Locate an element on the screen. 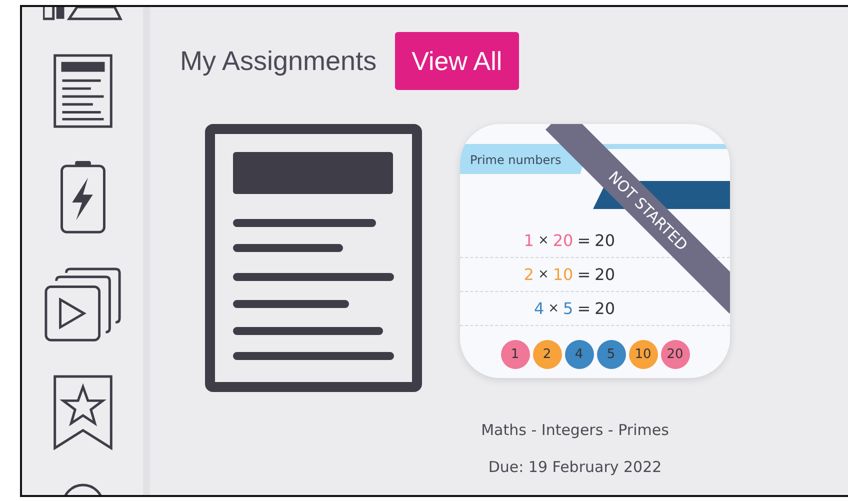  factor-circle: 5 is located at coordinates (611, 354).